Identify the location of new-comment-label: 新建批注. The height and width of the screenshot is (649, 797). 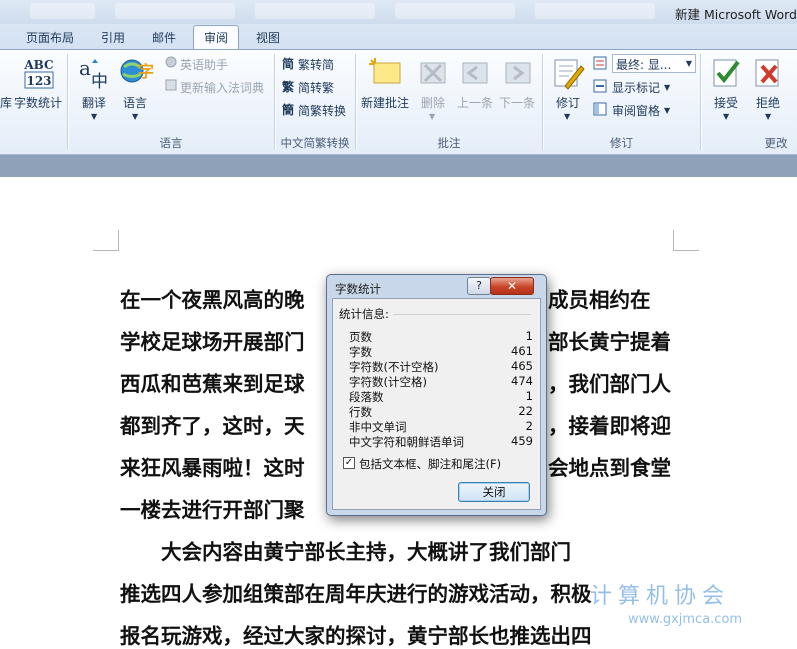
(385, 102).